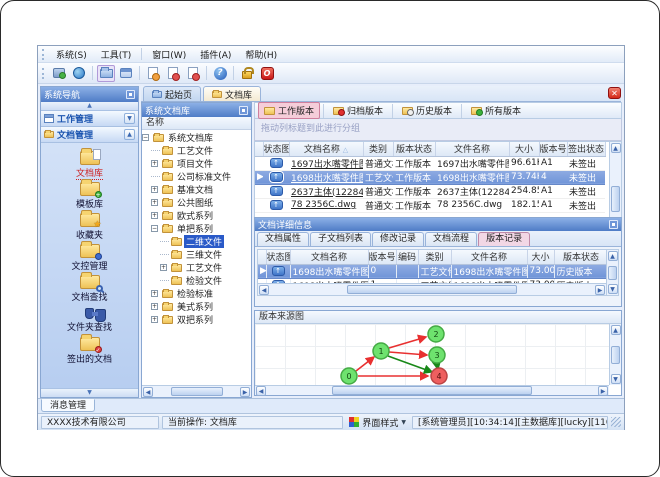 This screenshot has width=660, height=477. What do you see at coordinates (504, 239) in the screenshot?
I see `tab-version-records: 版本记录` at bounding box center [504, 239].